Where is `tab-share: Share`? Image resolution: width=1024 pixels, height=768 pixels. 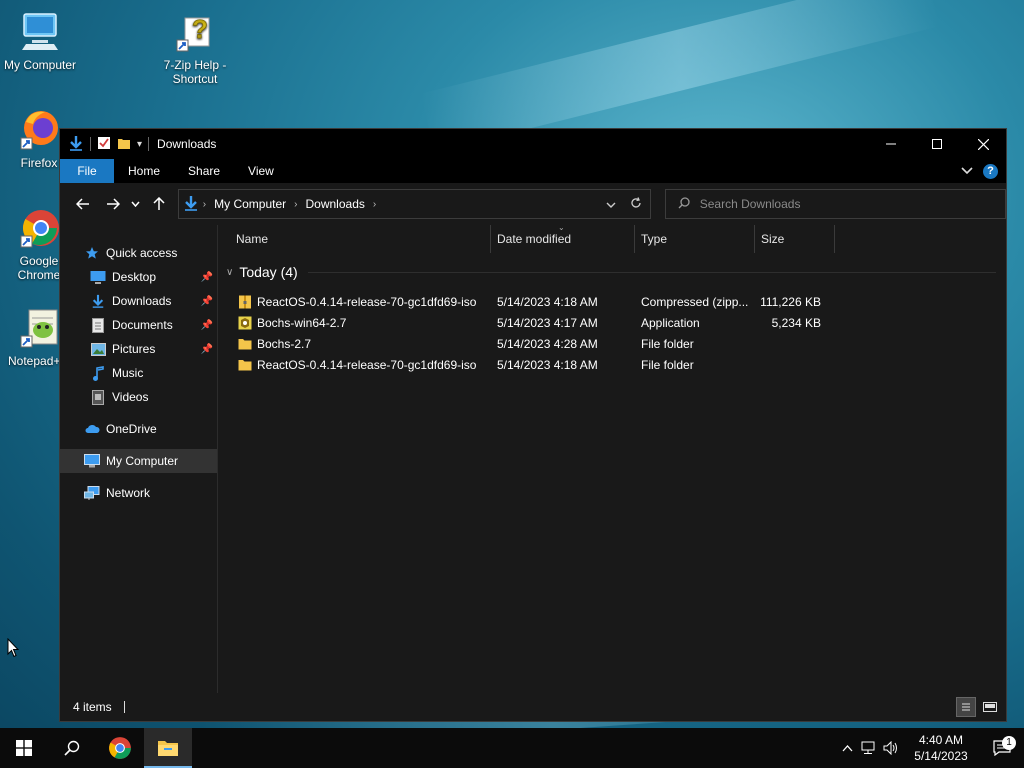
tab-share: Share is located at coordinates (204, 171).